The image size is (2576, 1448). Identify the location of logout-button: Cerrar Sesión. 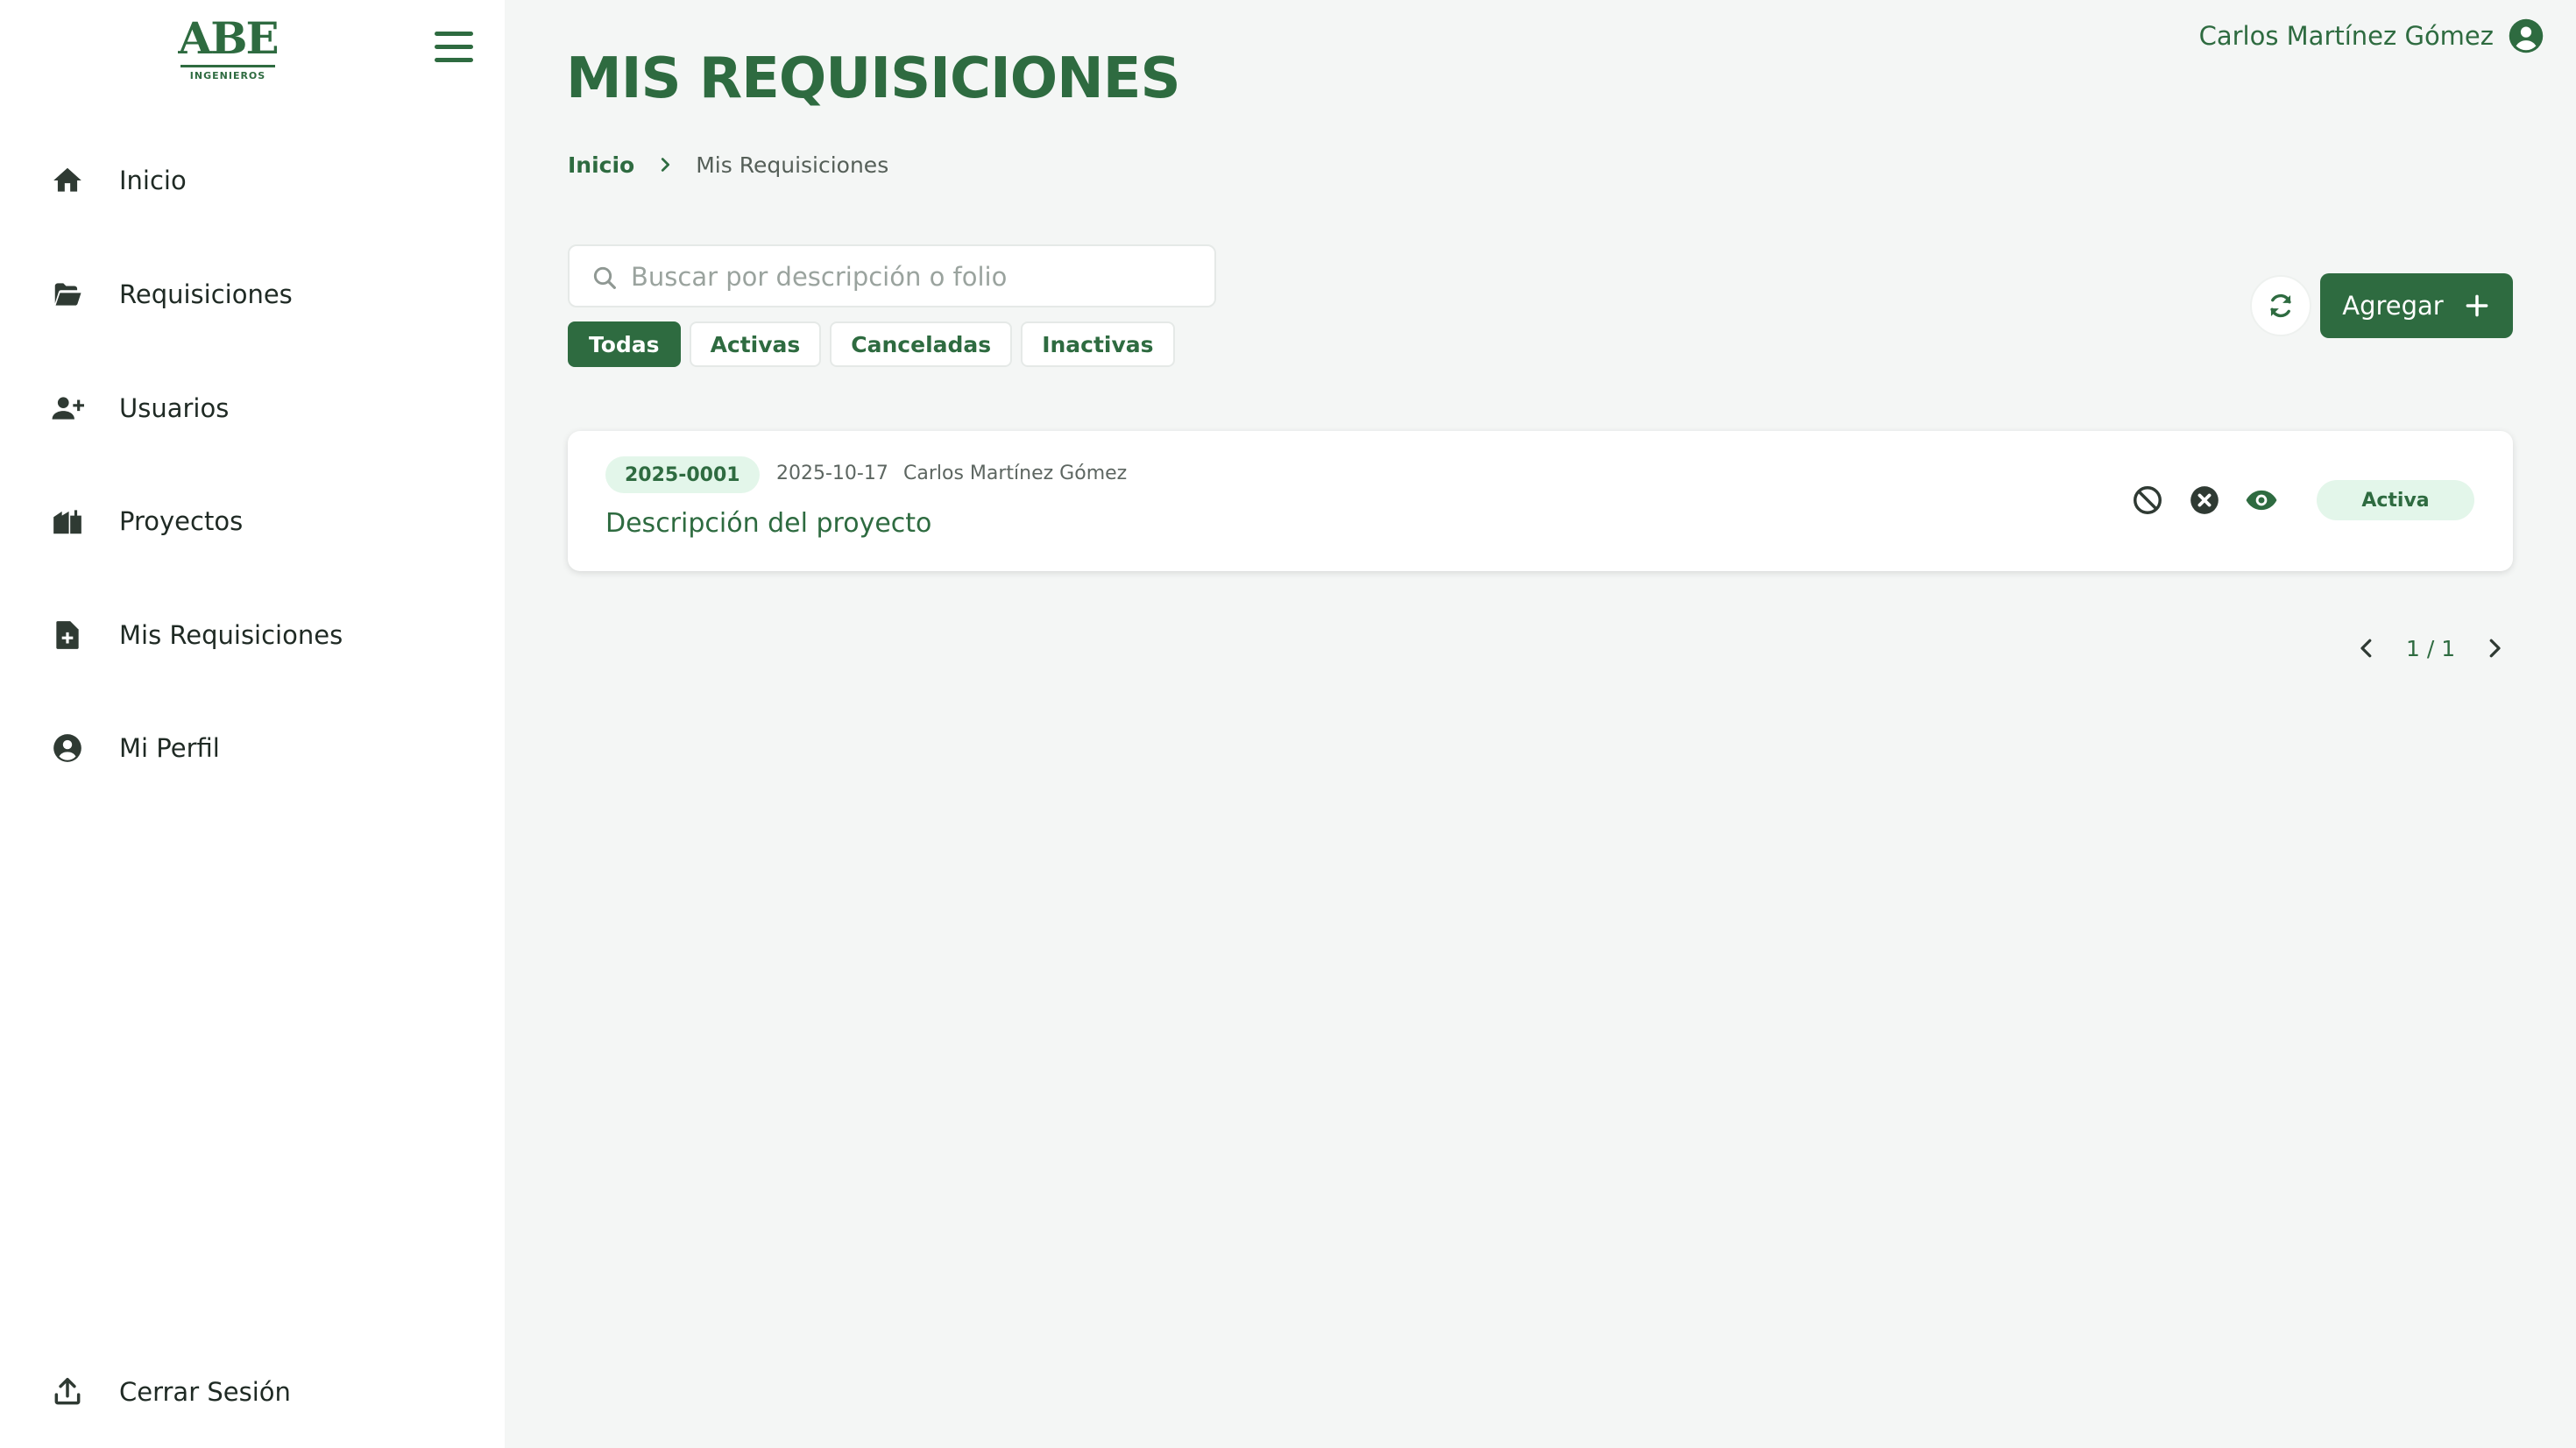
(252, 1391).